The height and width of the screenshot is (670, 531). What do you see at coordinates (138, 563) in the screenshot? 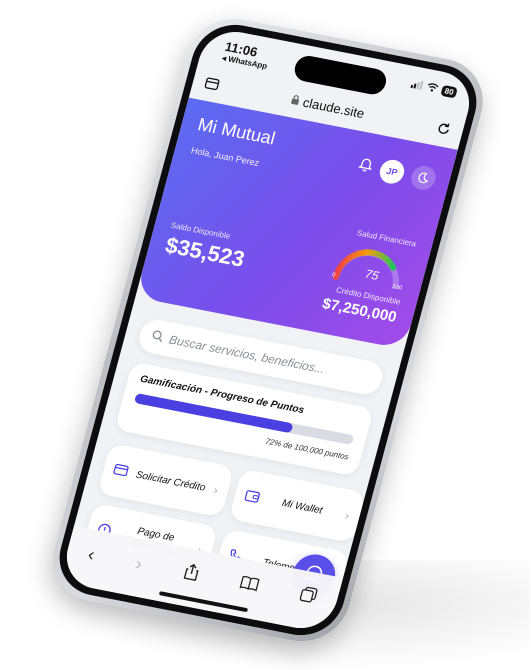
I see `forward-button: ›` at bounding box center [138, 563].